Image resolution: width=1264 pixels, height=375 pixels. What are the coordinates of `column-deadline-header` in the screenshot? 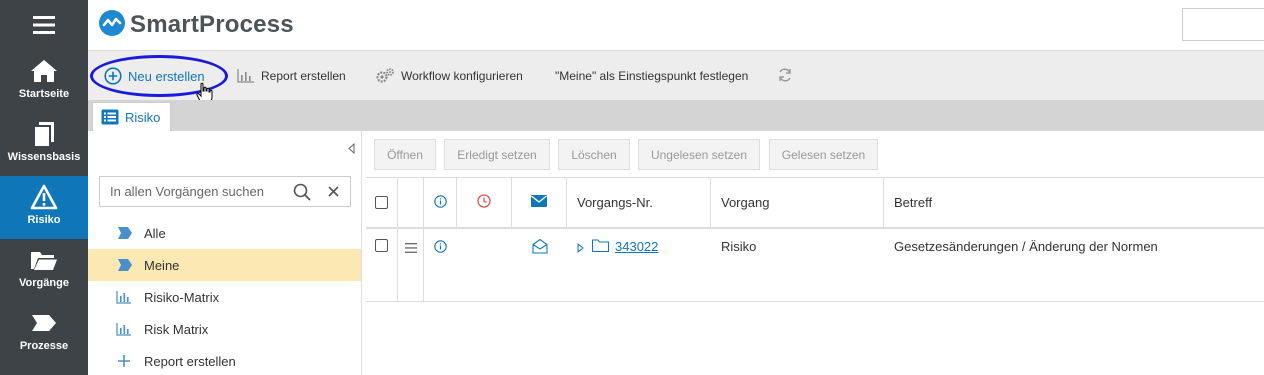 It's located at (484, 203).